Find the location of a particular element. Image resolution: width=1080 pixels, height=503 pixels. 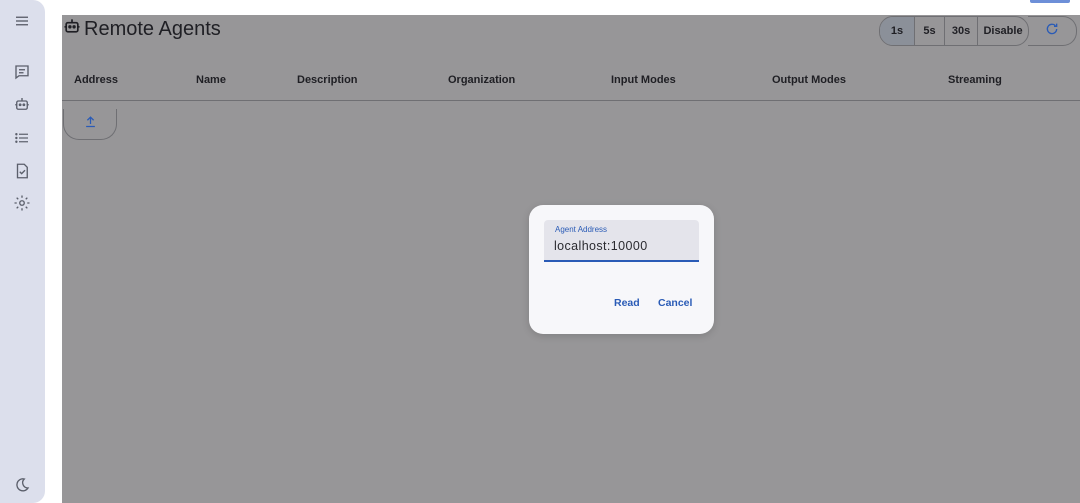

agent-address-label: Agent Address is located at coordinates (581, 229).